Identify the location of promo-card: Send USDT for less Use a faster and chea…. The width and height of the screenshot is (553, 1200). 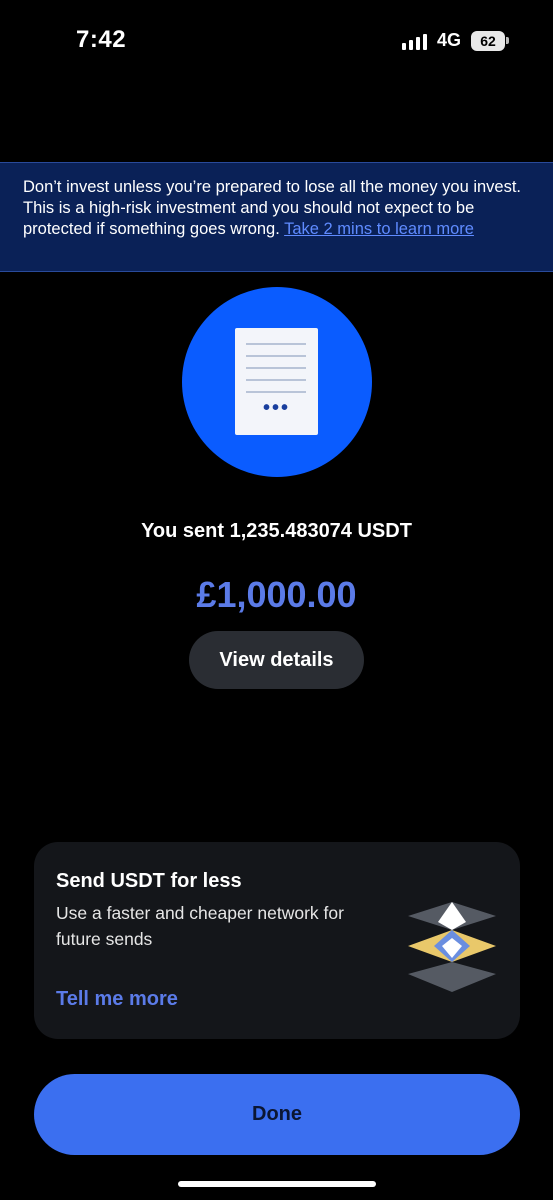
(277, 940).